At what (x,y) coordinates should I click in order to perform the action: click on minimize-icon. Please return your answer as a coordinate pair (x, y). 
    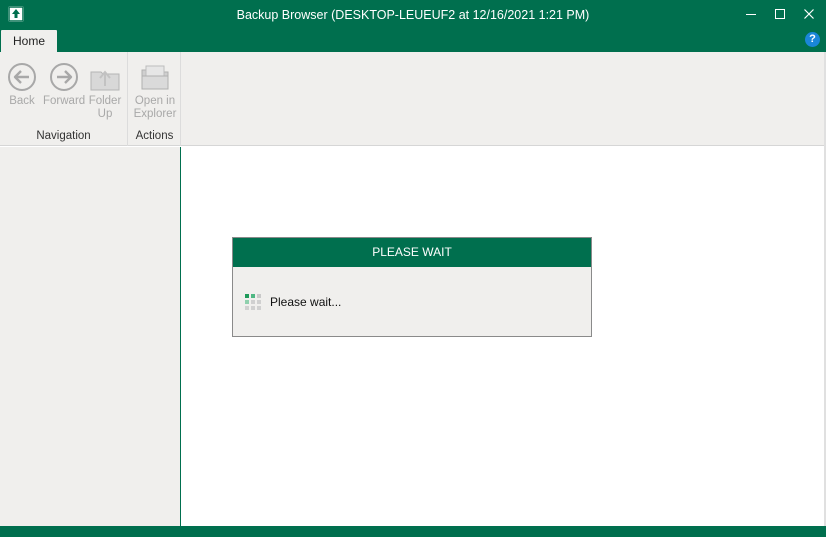
    Looking at the image, I should click on (751, 14).